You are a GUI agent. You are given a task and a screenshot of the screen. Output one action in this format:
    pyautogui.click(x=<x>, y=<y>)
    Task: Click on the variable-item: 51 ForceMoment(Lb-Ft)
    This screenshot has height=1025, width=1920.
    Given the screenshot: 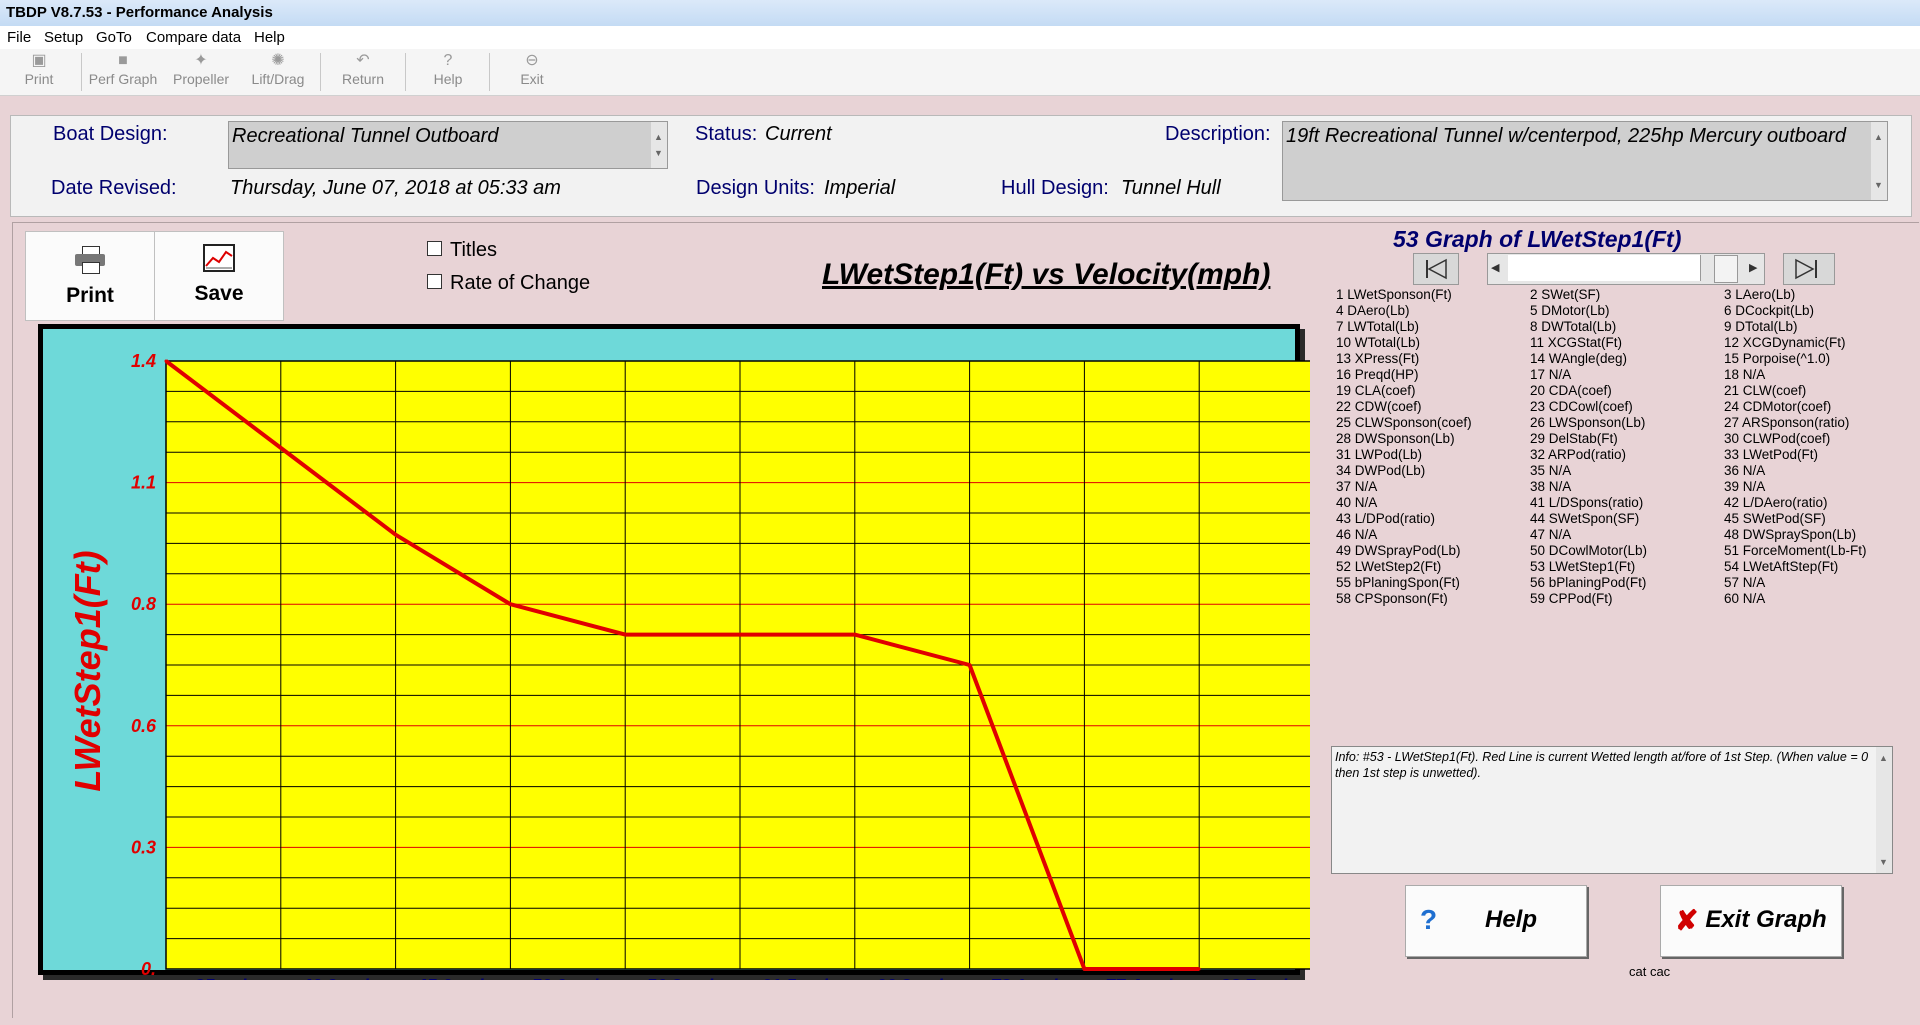 What is the action you would take?
    pyautogui.click(x=1795, y=551)
    